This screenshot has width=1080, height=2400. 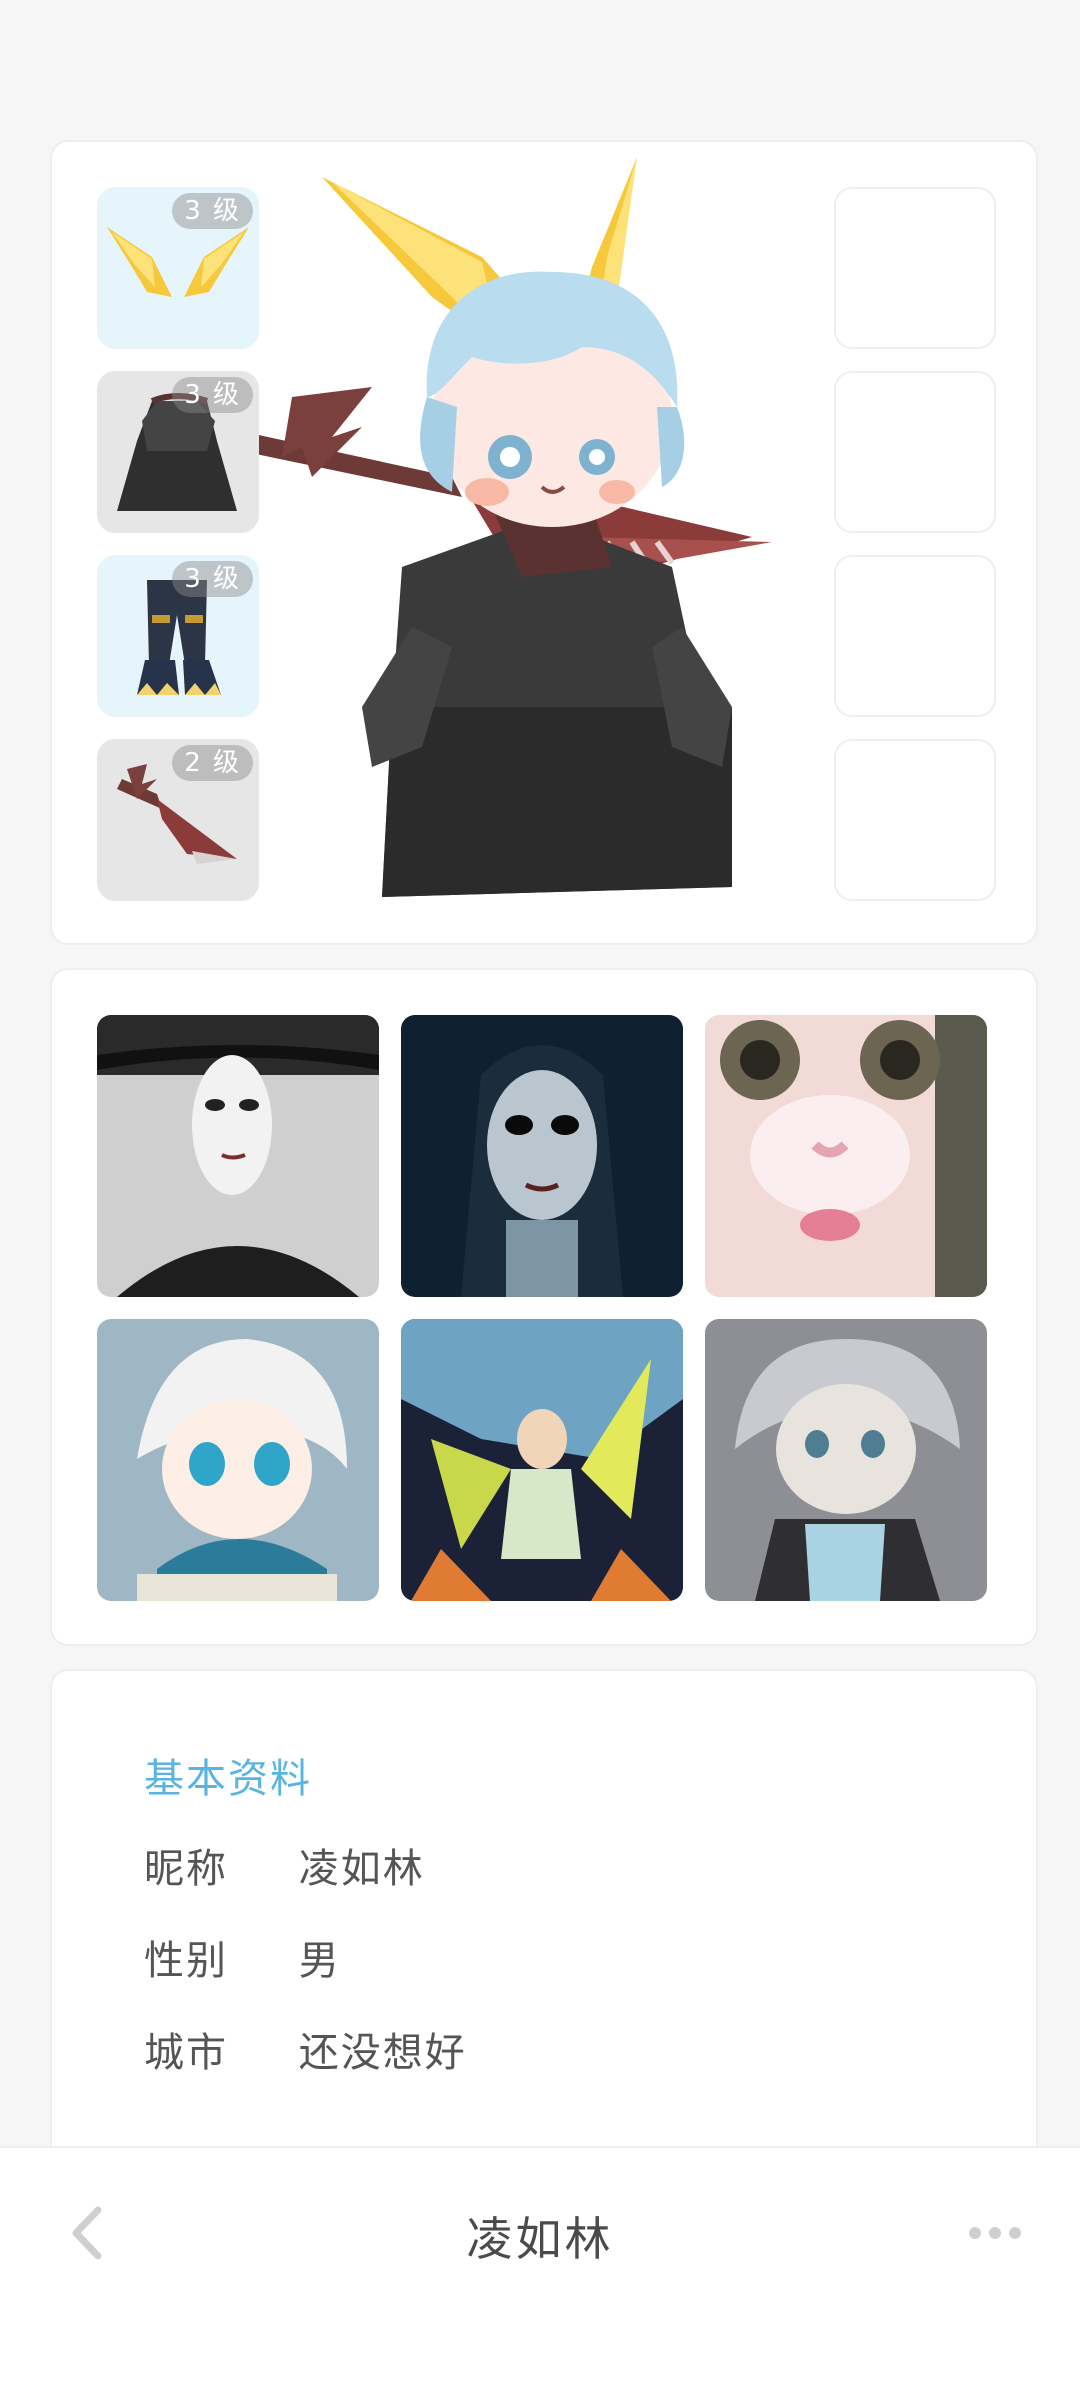 What do you see at coordinates (242, 1957) in the screenshot?
I see `gender-row: 性别 男` at bounding box center [242, 1957].